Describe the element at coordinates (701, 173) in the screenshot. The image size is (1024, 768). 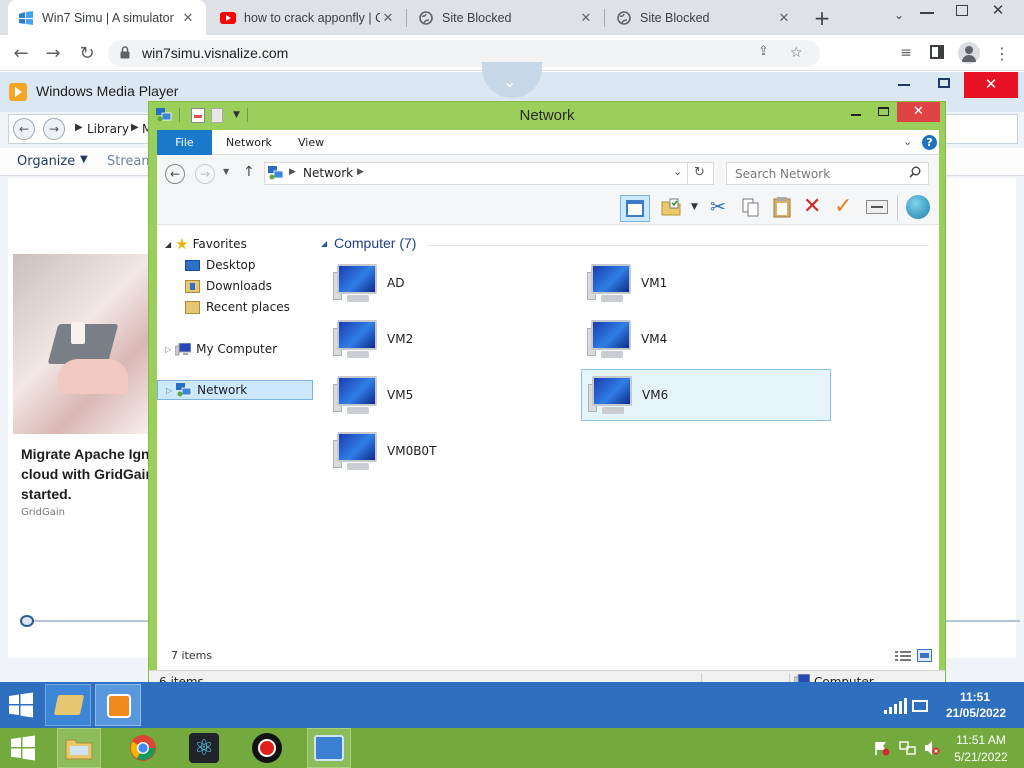
I see `refresh-button: ↻` at that location.